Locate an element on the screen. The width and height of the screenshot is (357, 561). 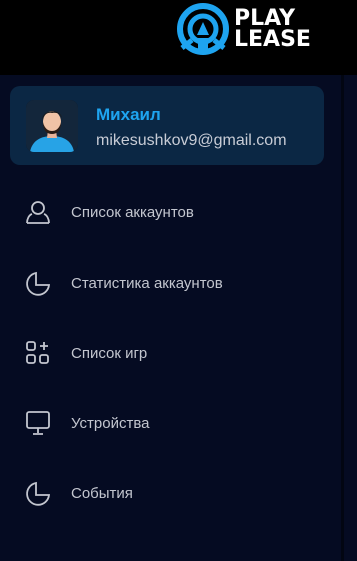
playlease-logo: PLAY LEASE is located at coordinates (256, 29).